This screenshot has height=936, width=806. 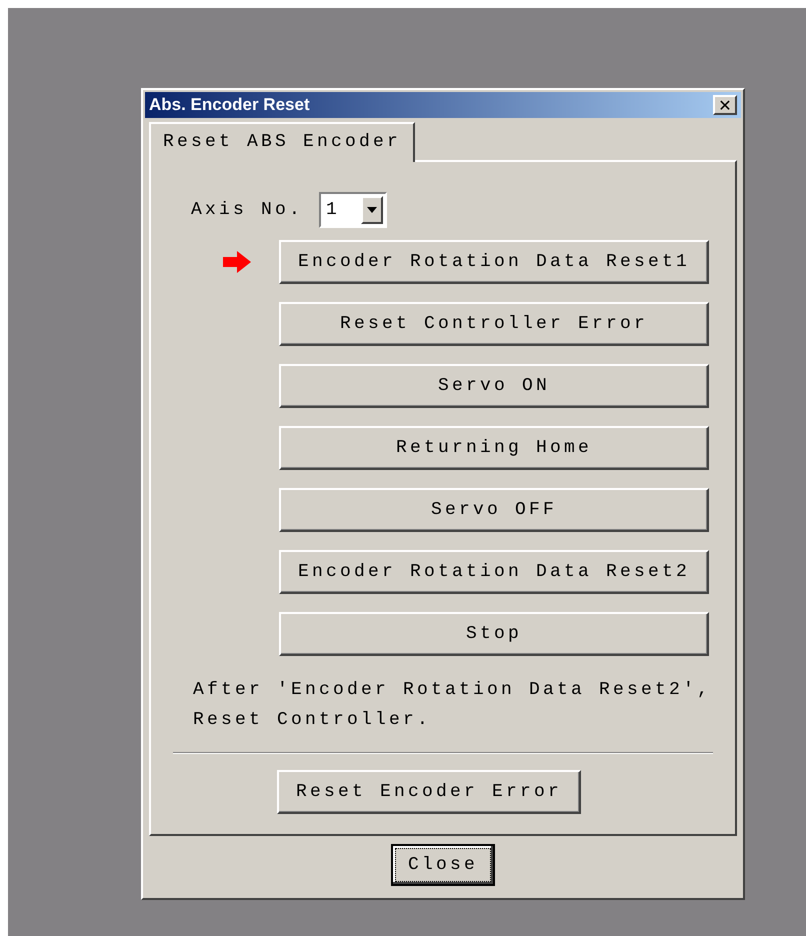 What do you see at coordinates (494, 324) in the screenshot?
I see `step-button: Reset Controller Error` at bounding box center [494, 324].